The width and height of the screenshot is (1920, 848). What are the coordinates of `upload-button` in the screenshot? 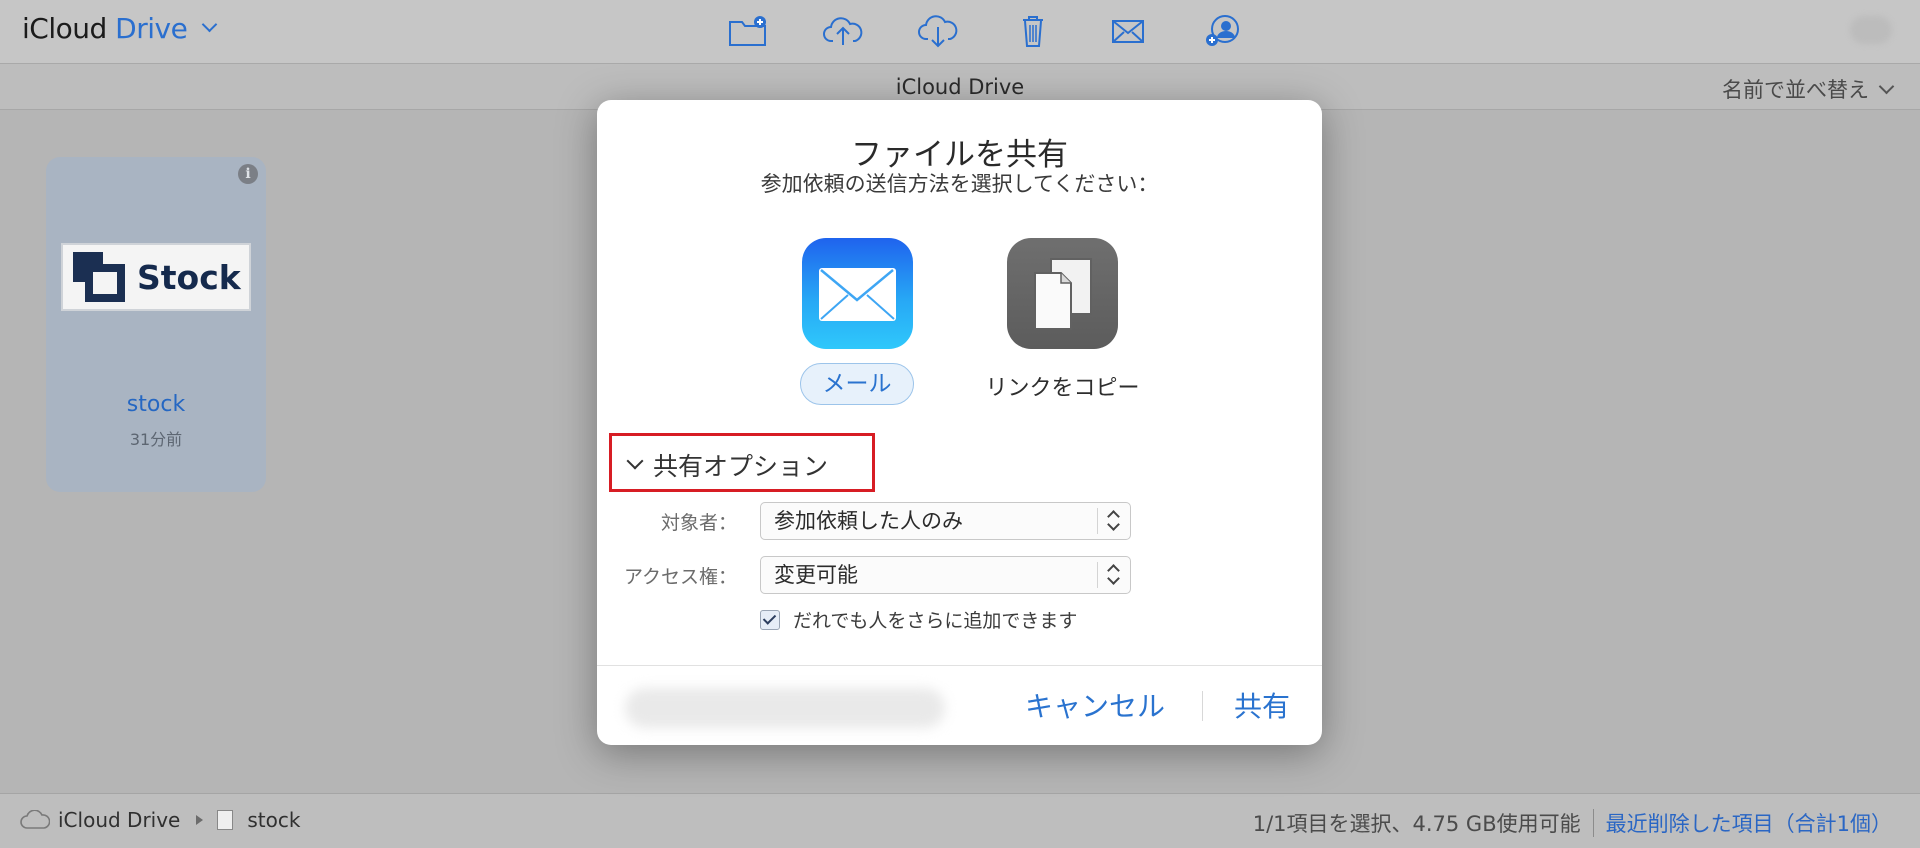 It's located at (842, 31).